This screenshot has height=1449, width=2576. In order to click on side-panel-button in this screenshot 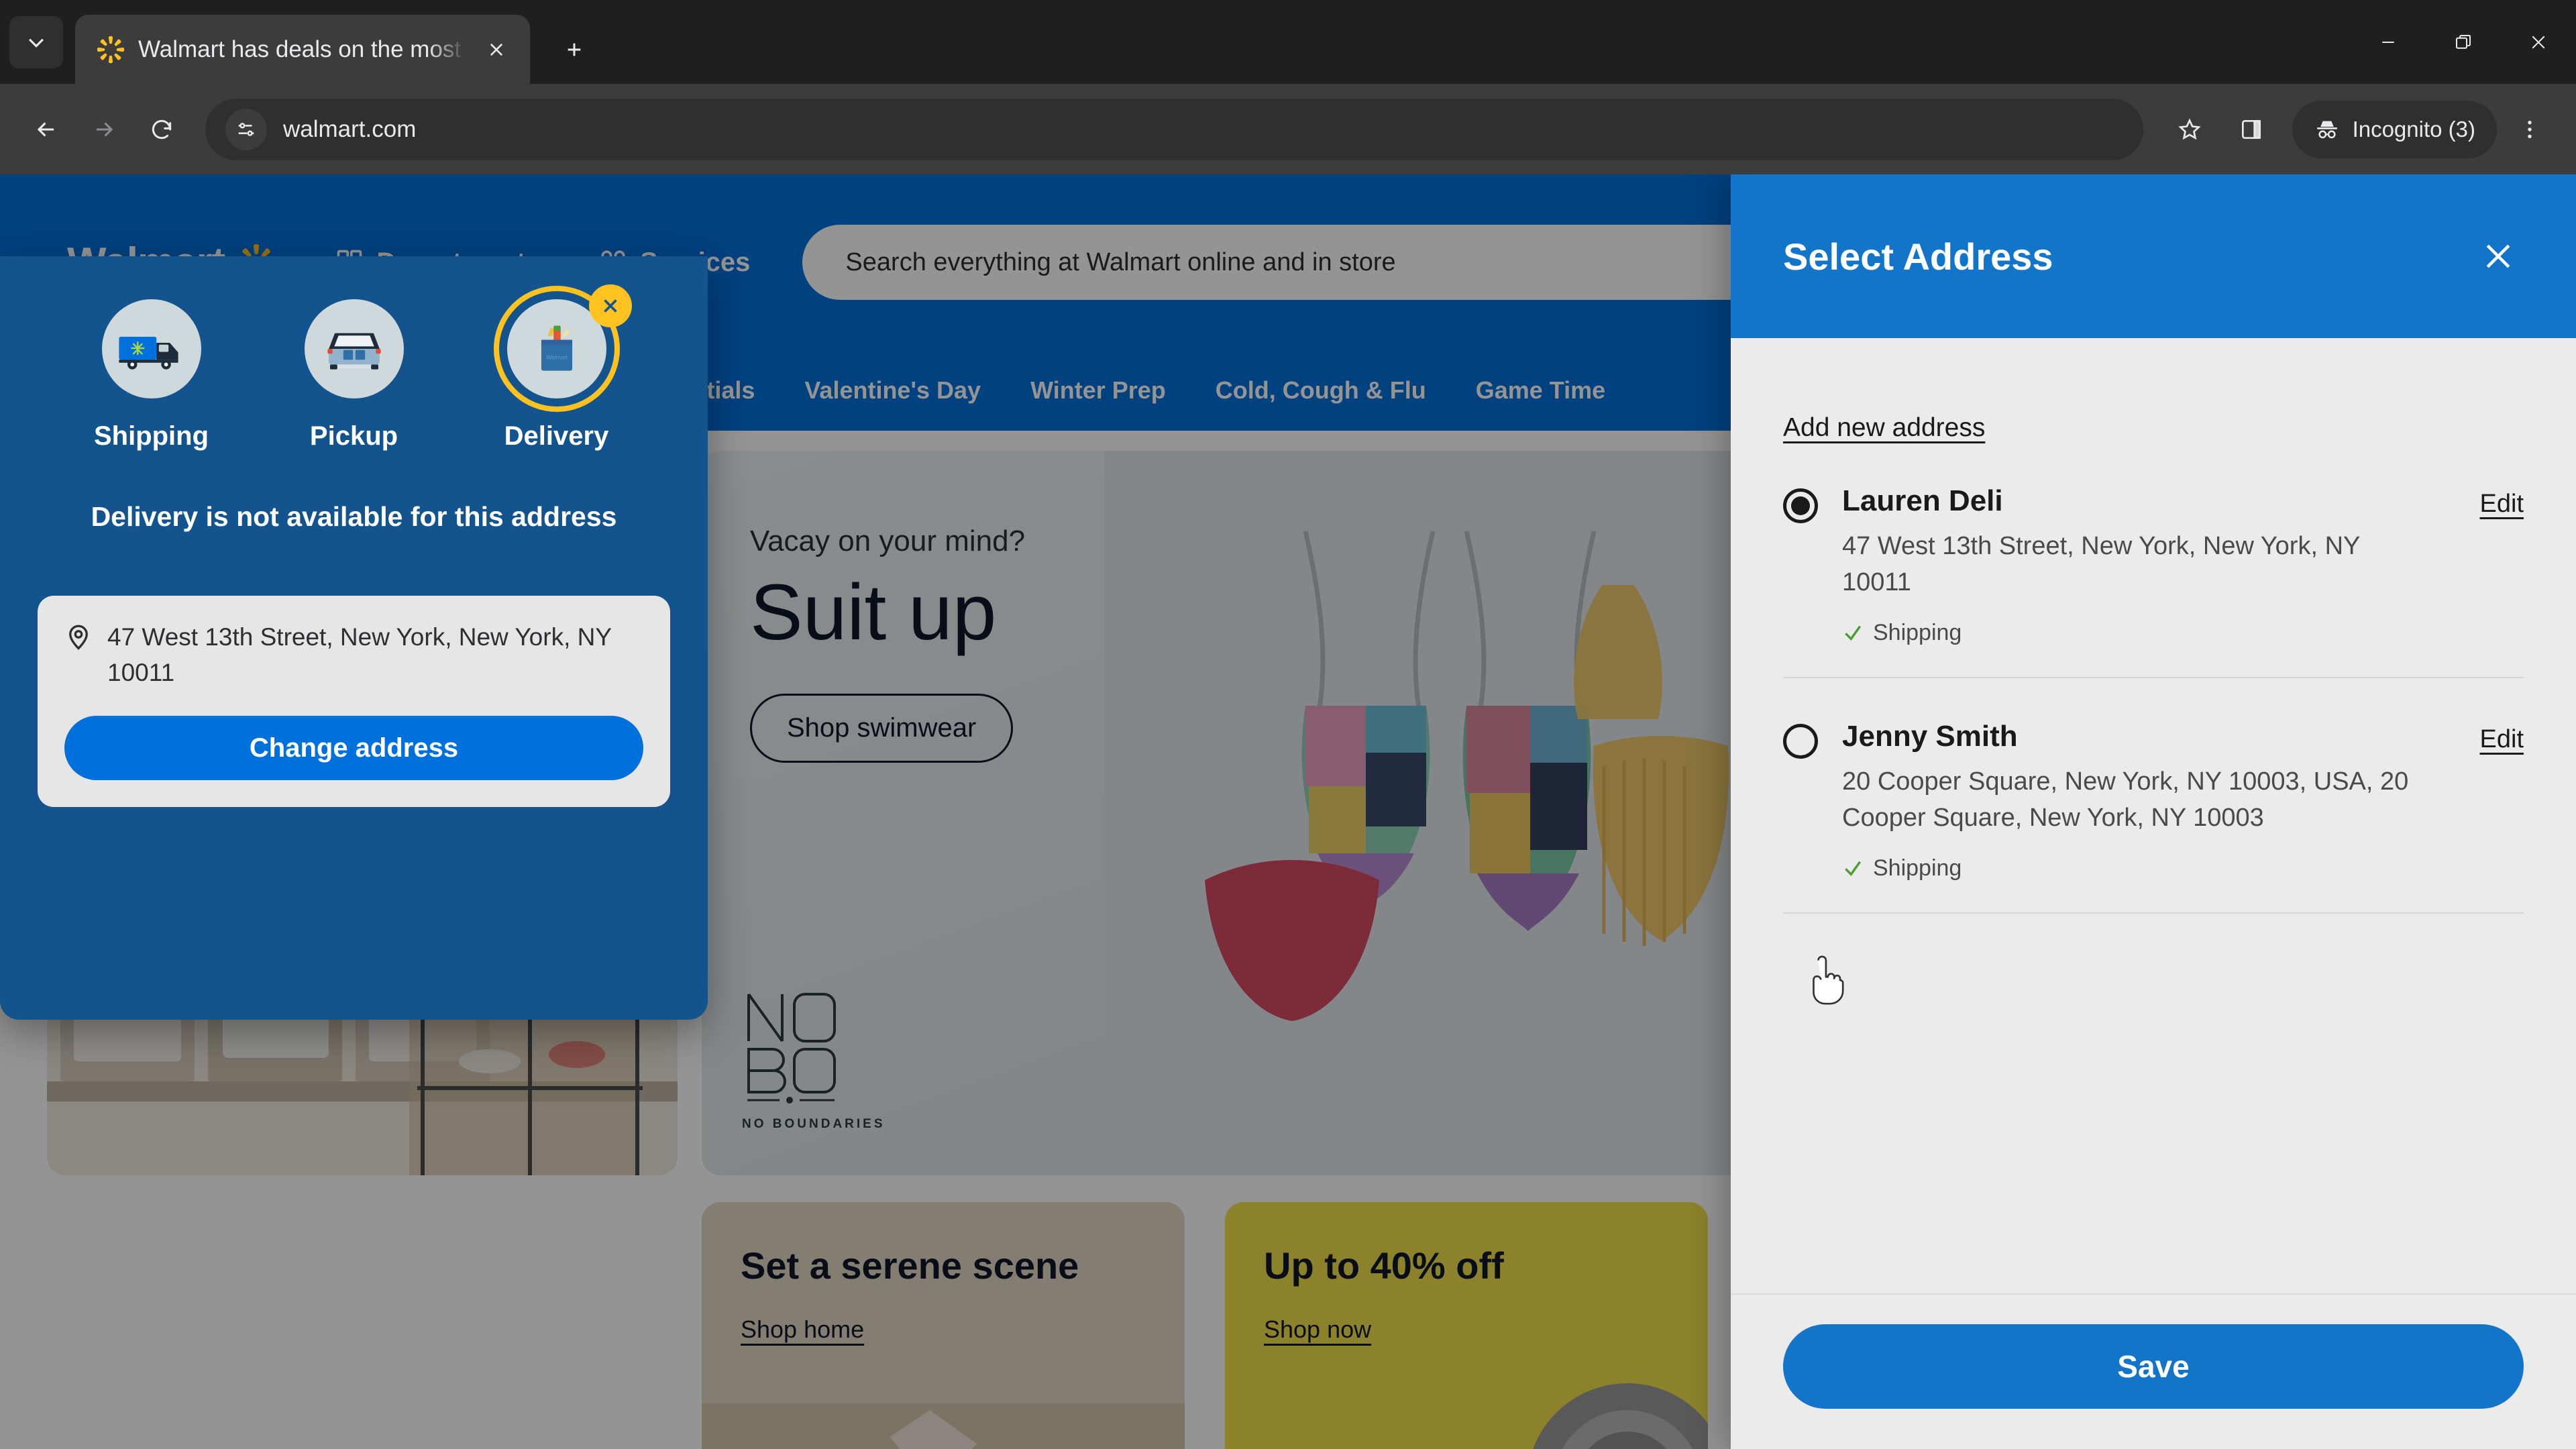, I will do `click(2251, 129)`.